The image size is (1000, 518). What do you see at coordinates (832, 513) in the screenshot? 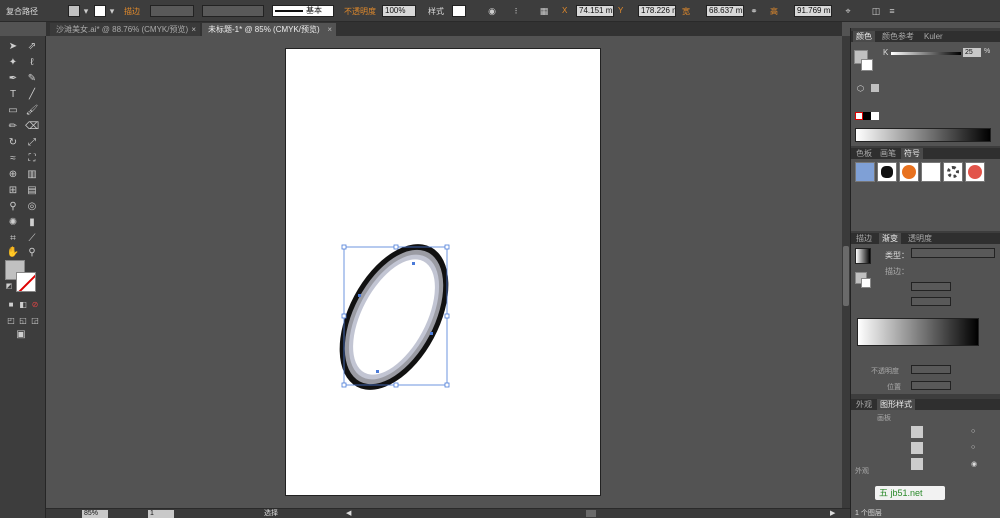
I see `scroll-right-icon: ▶` at bounding box center [832, 513].